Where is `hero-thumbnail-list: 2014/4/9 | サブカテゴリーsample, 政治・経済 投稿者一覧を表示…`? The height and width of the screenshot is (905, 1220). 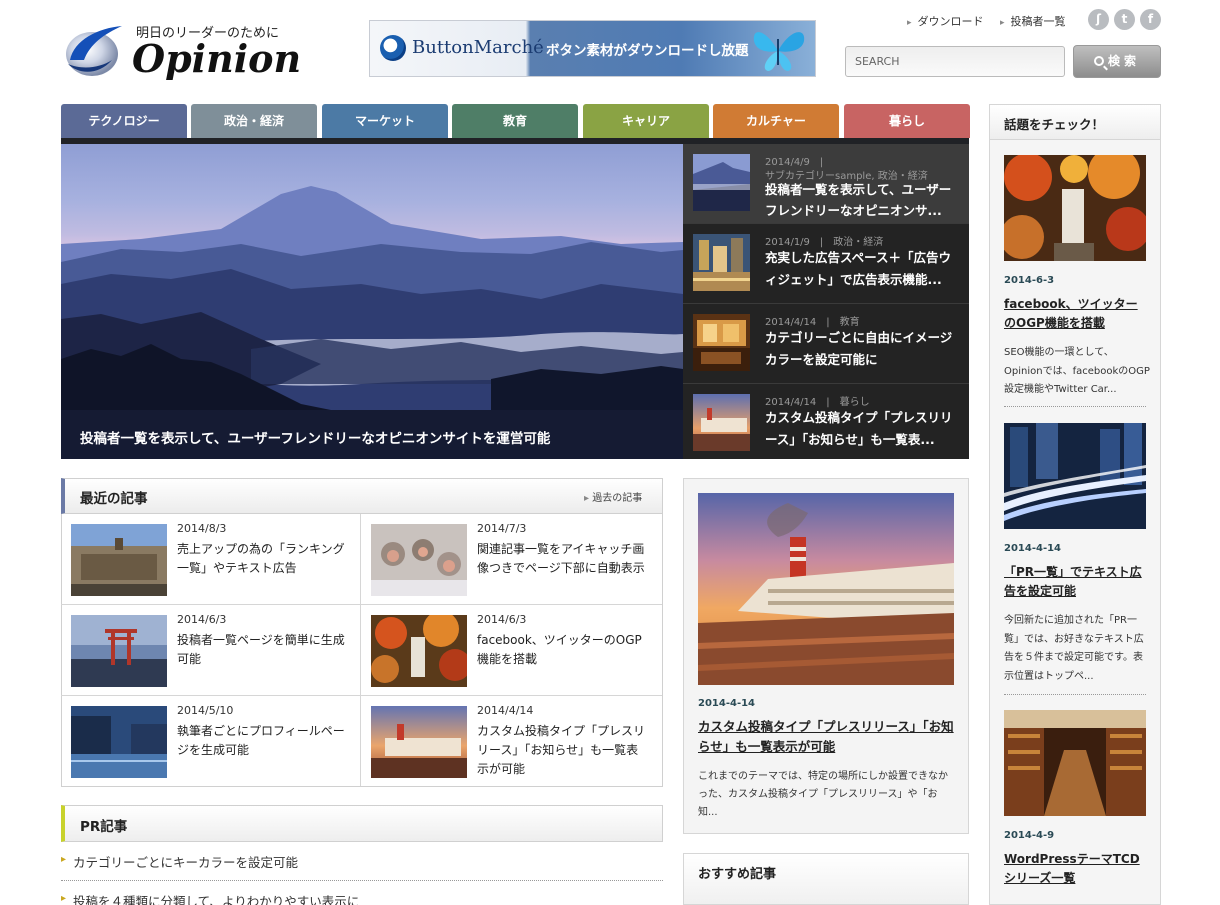
hero-thumbnail-list: 2014/4/9 | サブカテゴリーsample, 政治・経済 投稿者一覧を表示… is located at coordinates (826, 301).